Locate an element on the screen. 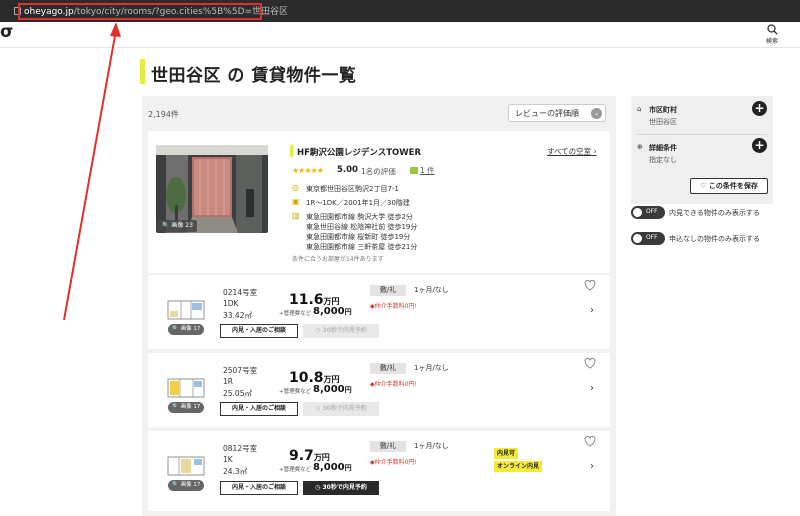 Image resolution: width=800 pixels, height=516 pixels. train-icon: ▥ is located at coordinates (296, 215).